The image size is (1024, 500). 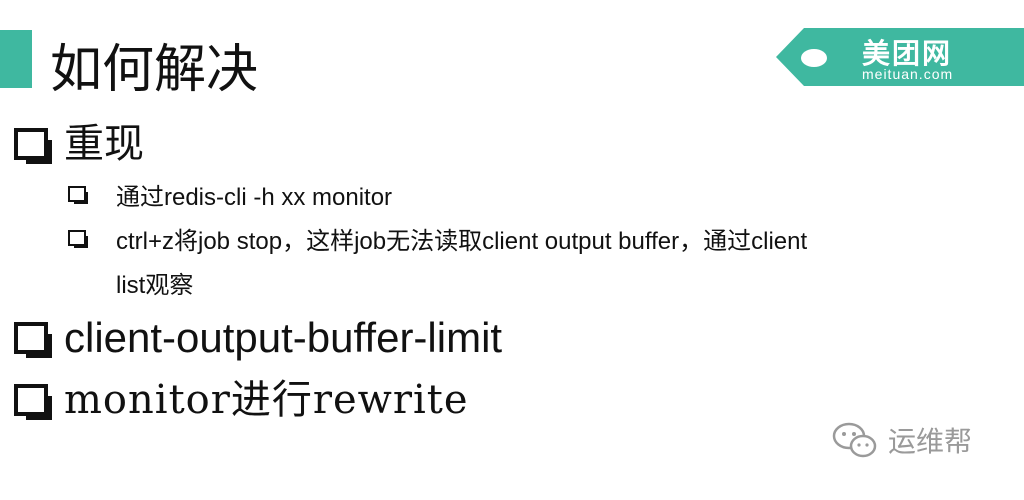 What do you see at coordinates (442, 198) in the screenshot?
I see `sub-bullet-item: 通过redis-cli -h xx monitor` at bounding box center [442, 198].